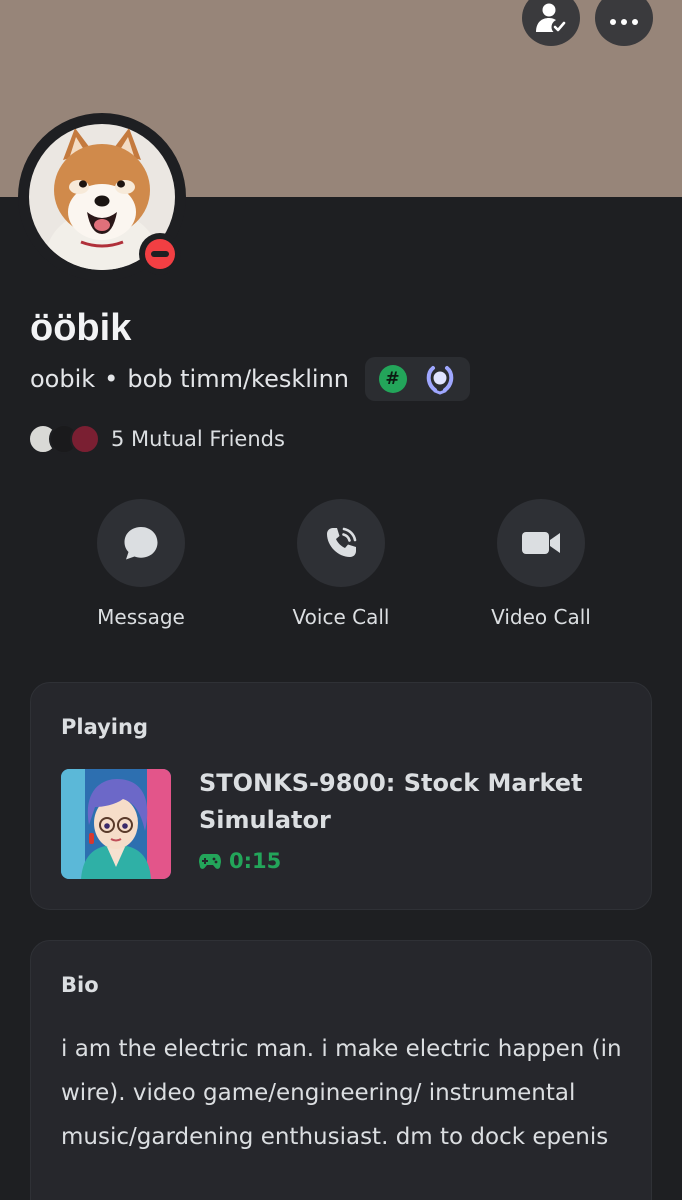  I want to click on status-indicator, so click(160, 254).